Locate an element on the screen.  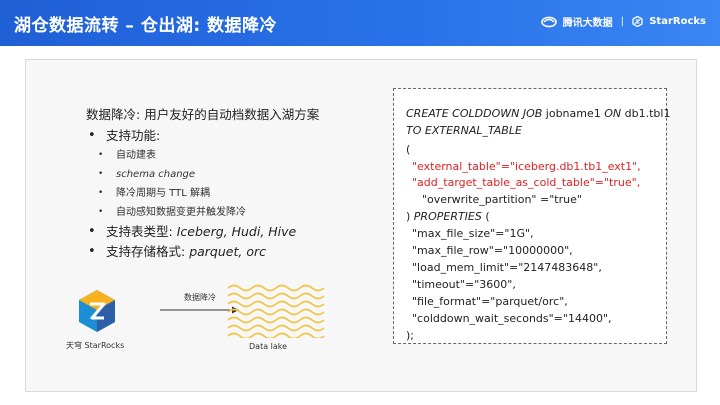
bullet-table-types-label: 支持表类型: is located at coordinates (139, 231).